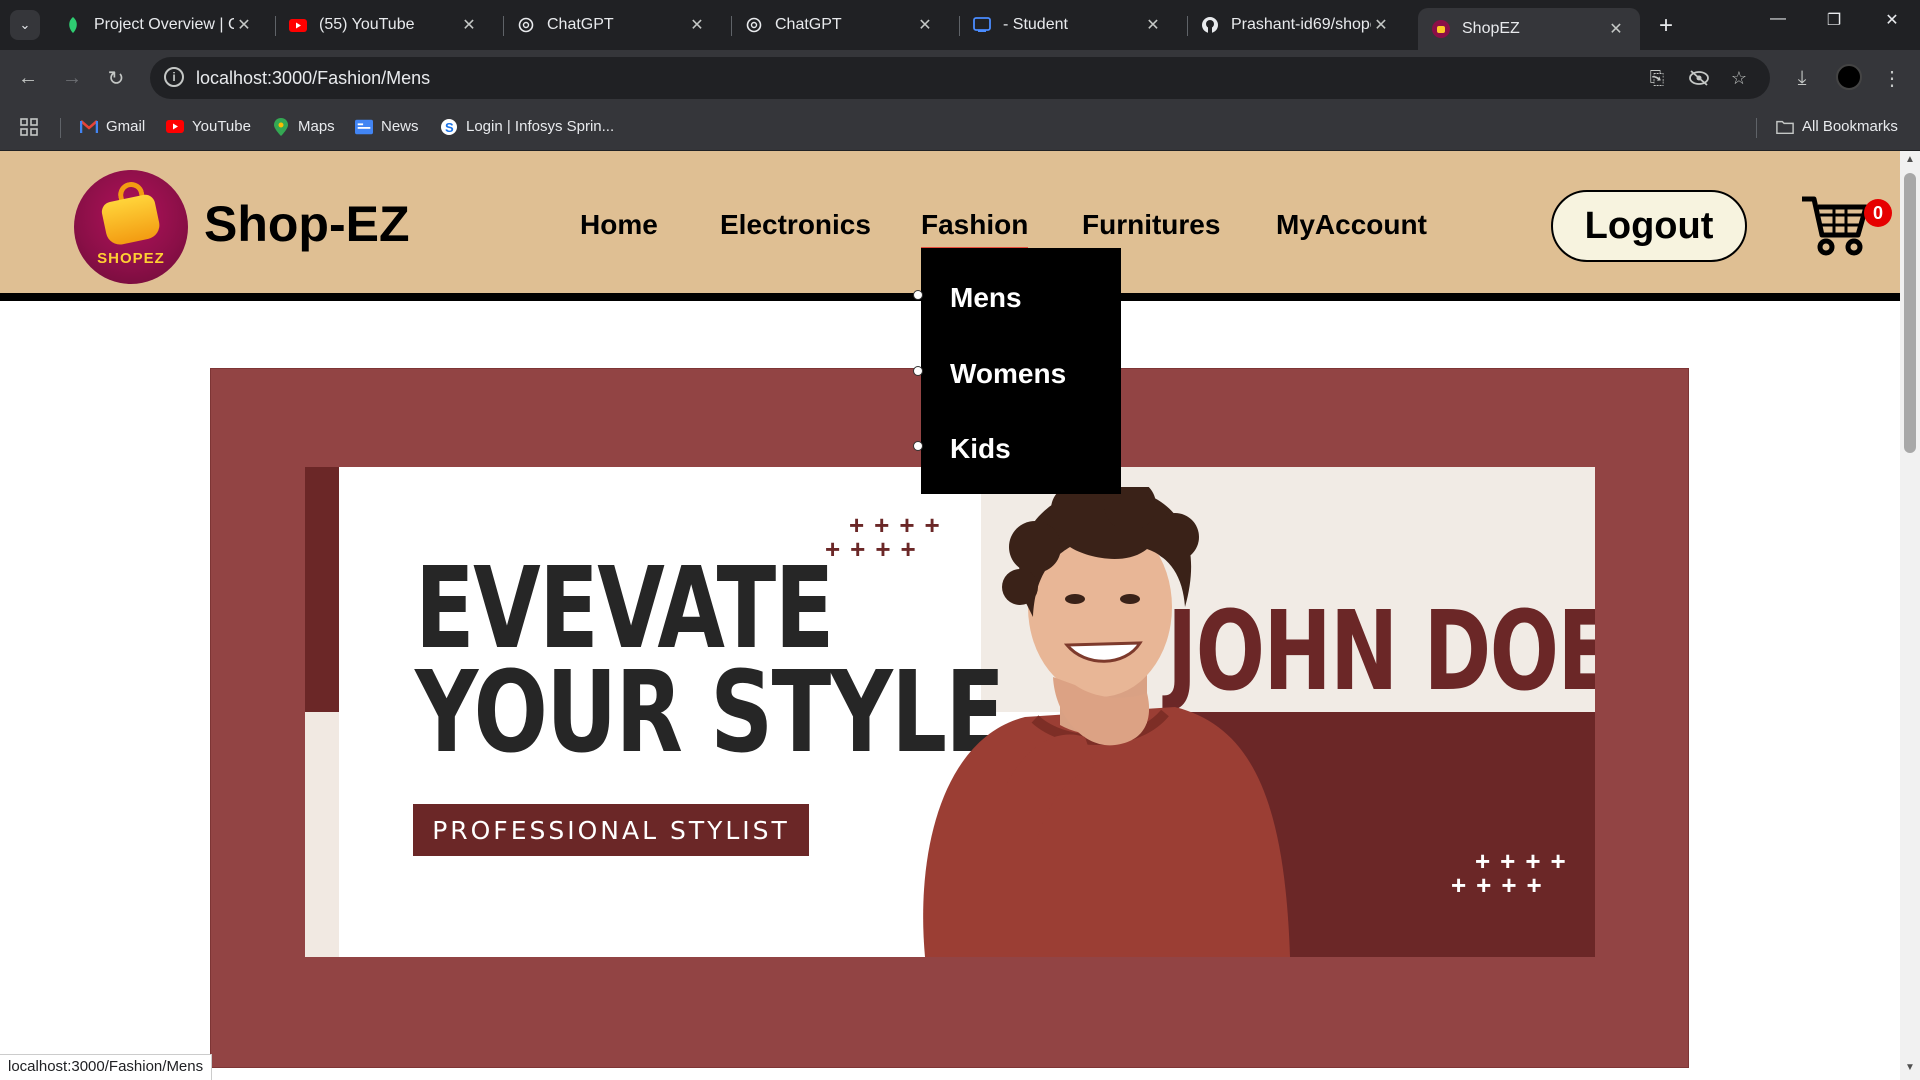 The height and width of the screenshot is (1080, 1920). I want to click on banner-tagline: PROFESSIONAL STYLIST, so click(611, 830).